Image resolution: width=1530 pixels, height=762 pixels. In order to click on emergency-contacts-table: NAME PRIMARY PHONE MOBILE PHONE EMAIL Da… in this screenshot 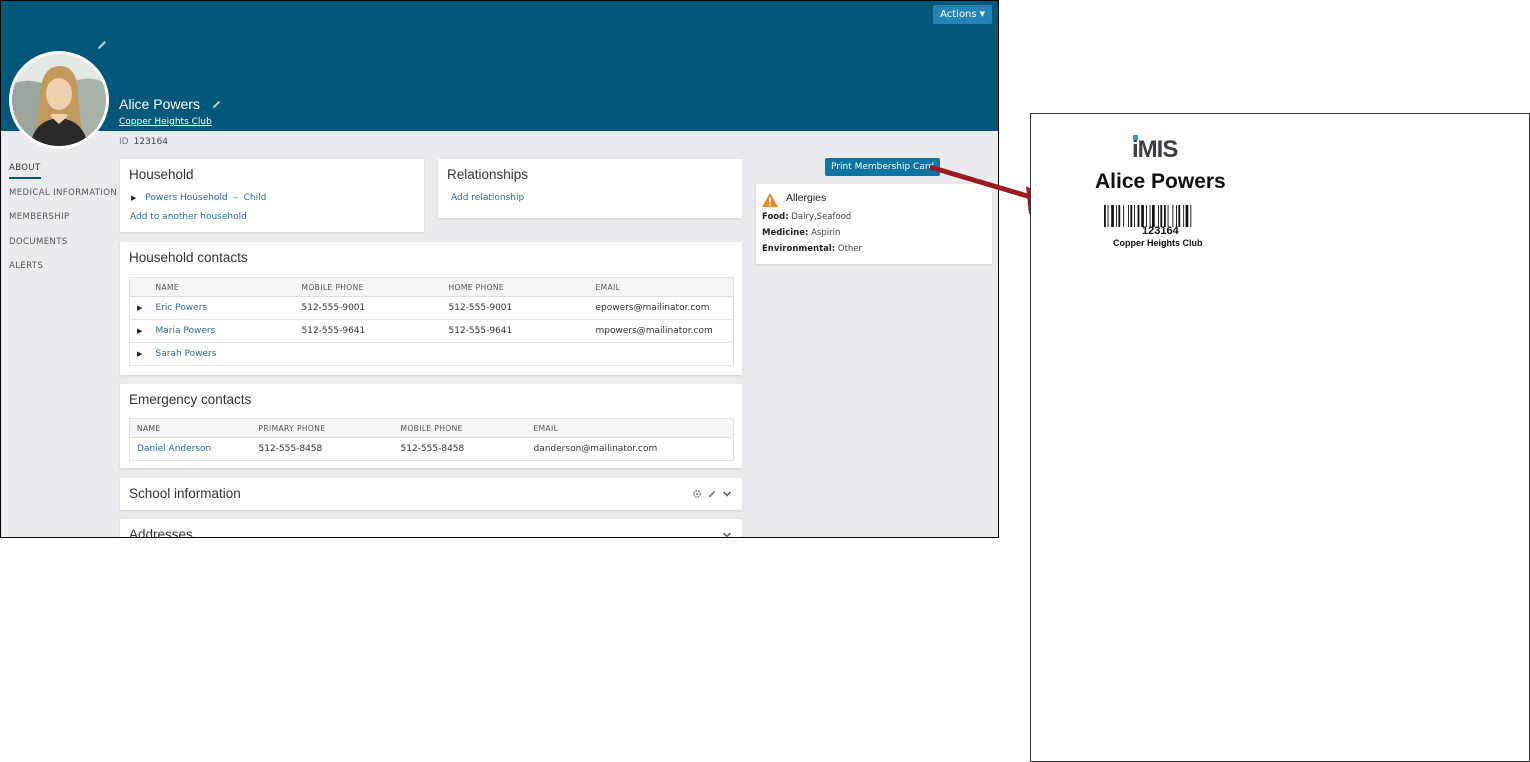, I will do `click(431, 439)`.